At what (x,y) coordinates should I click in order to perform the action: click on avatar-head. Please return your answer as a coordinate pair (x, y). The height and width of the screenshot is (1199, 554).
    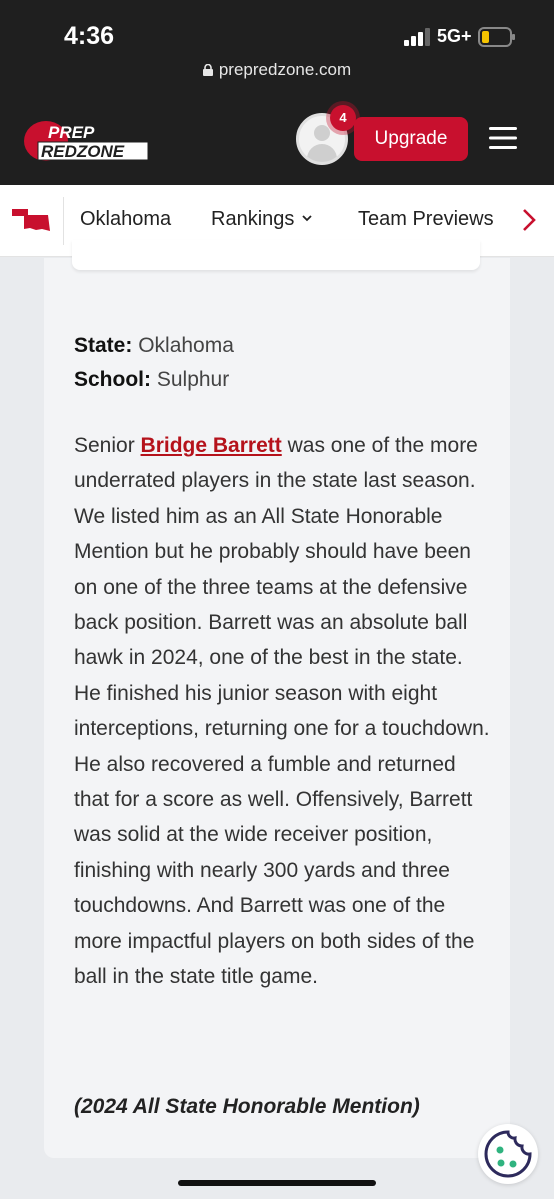
    Looking at the image, I should click on (322, 133).